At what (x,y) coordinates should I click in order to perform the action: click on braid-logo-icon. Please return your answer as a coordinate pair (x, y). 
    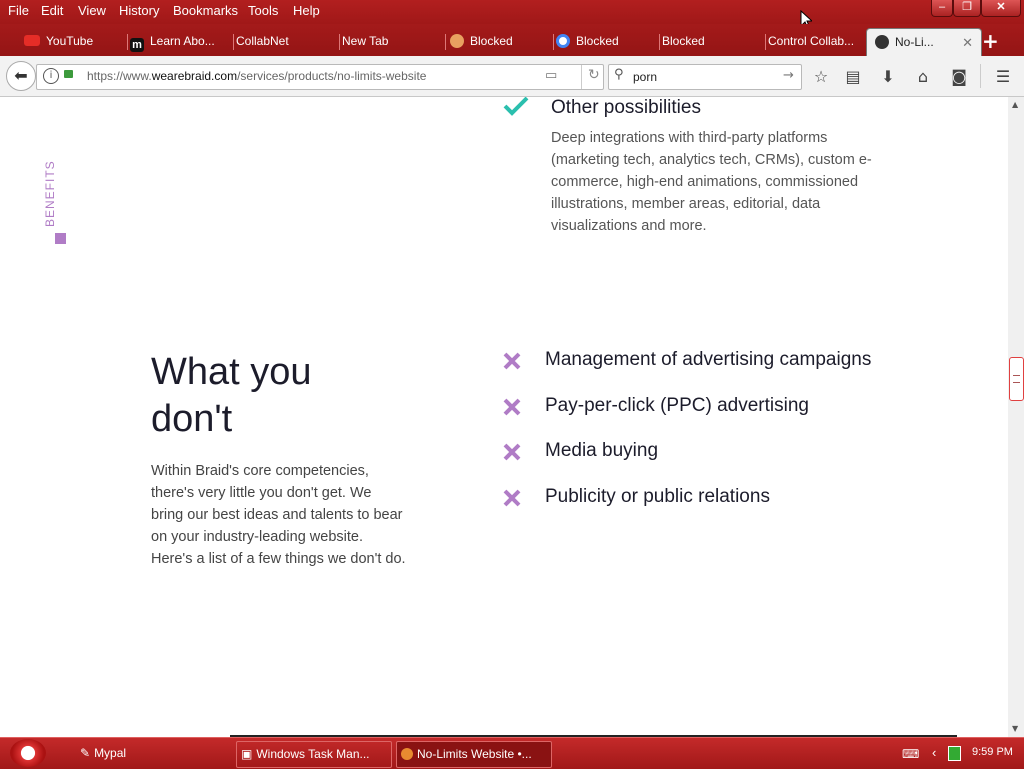
    Looking at the image, I should click on (882, 42).